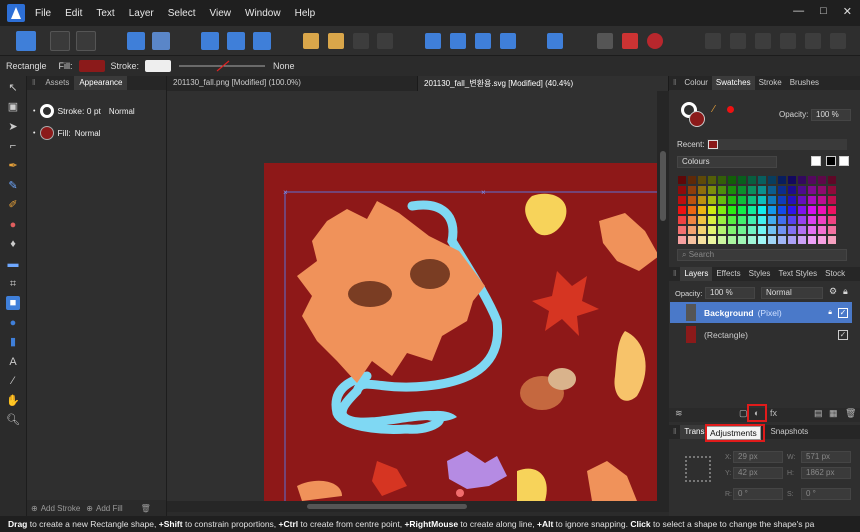 The width and height of the screenshot is (860, 532). Describe the element at coordinates (262, 41) in the screenshot. I see `arrange-icon` at that location.